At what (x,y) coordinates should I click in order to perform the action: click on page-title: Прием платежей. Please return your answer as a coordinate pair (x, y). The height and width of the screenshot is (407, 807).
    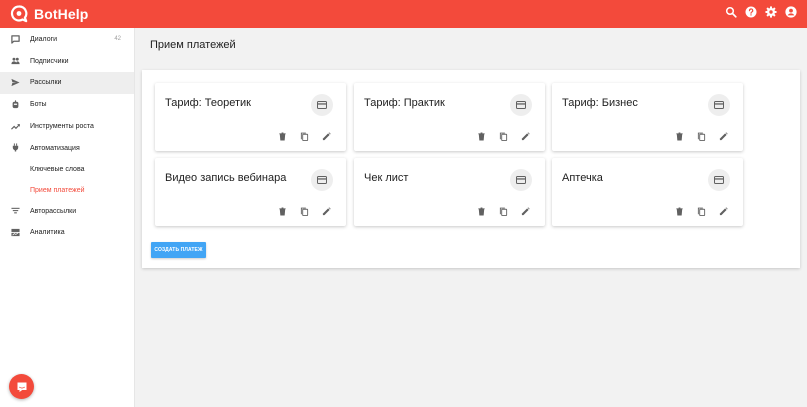
    Looking at the image, I should click on (193, 45).